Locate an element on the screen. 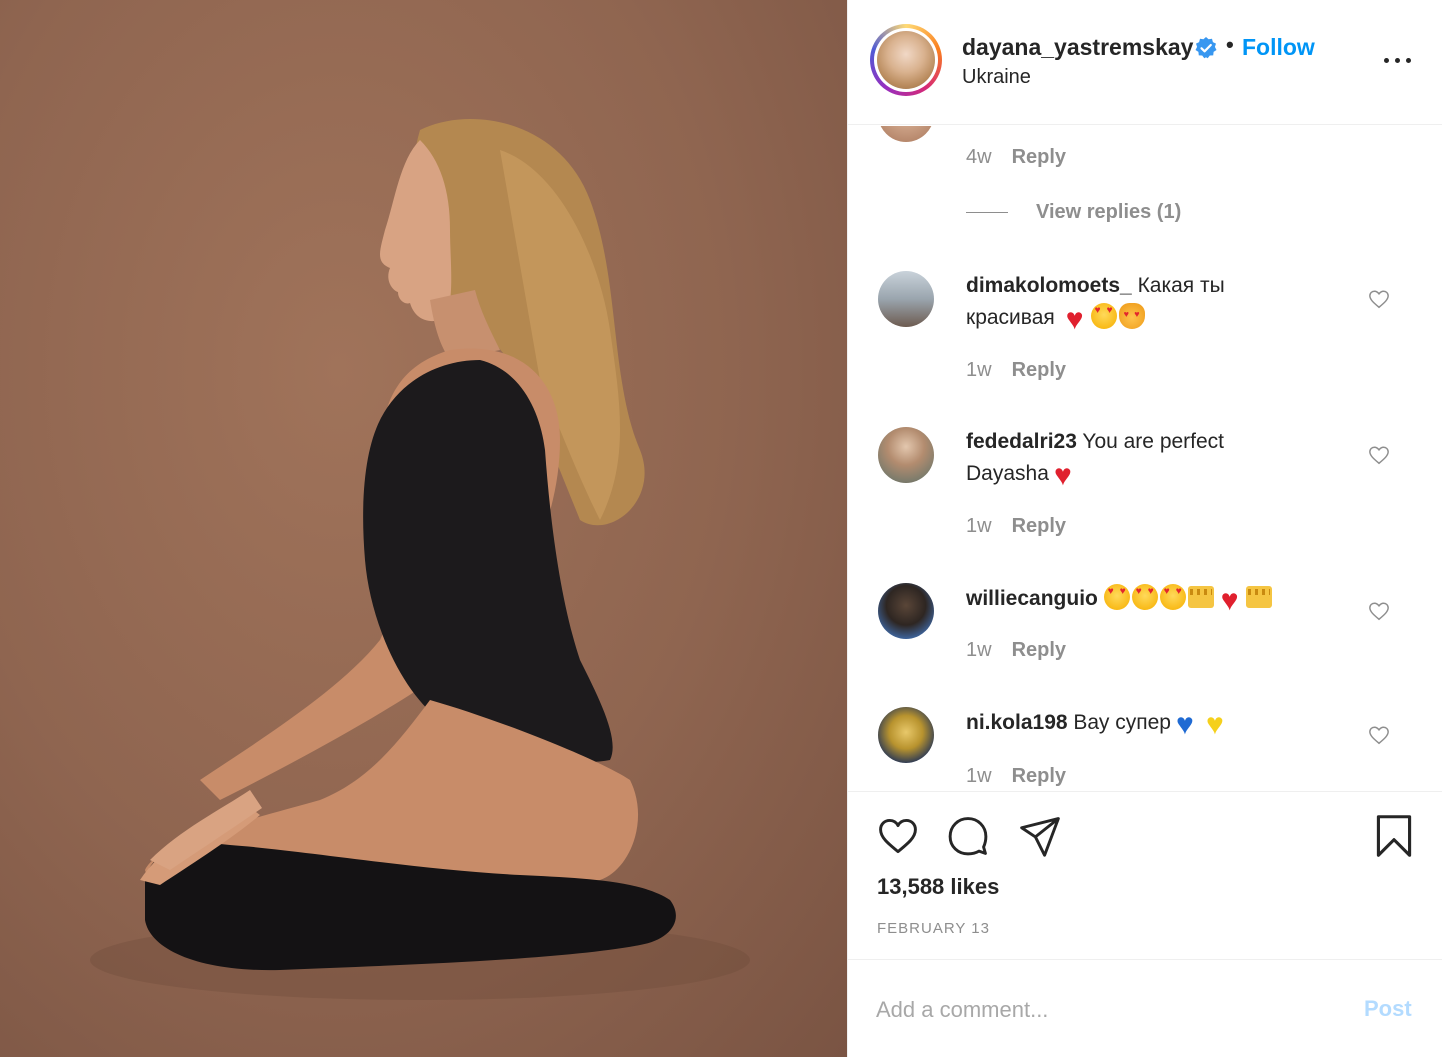  add-comment-input is located at coordinates (1111, 1010).